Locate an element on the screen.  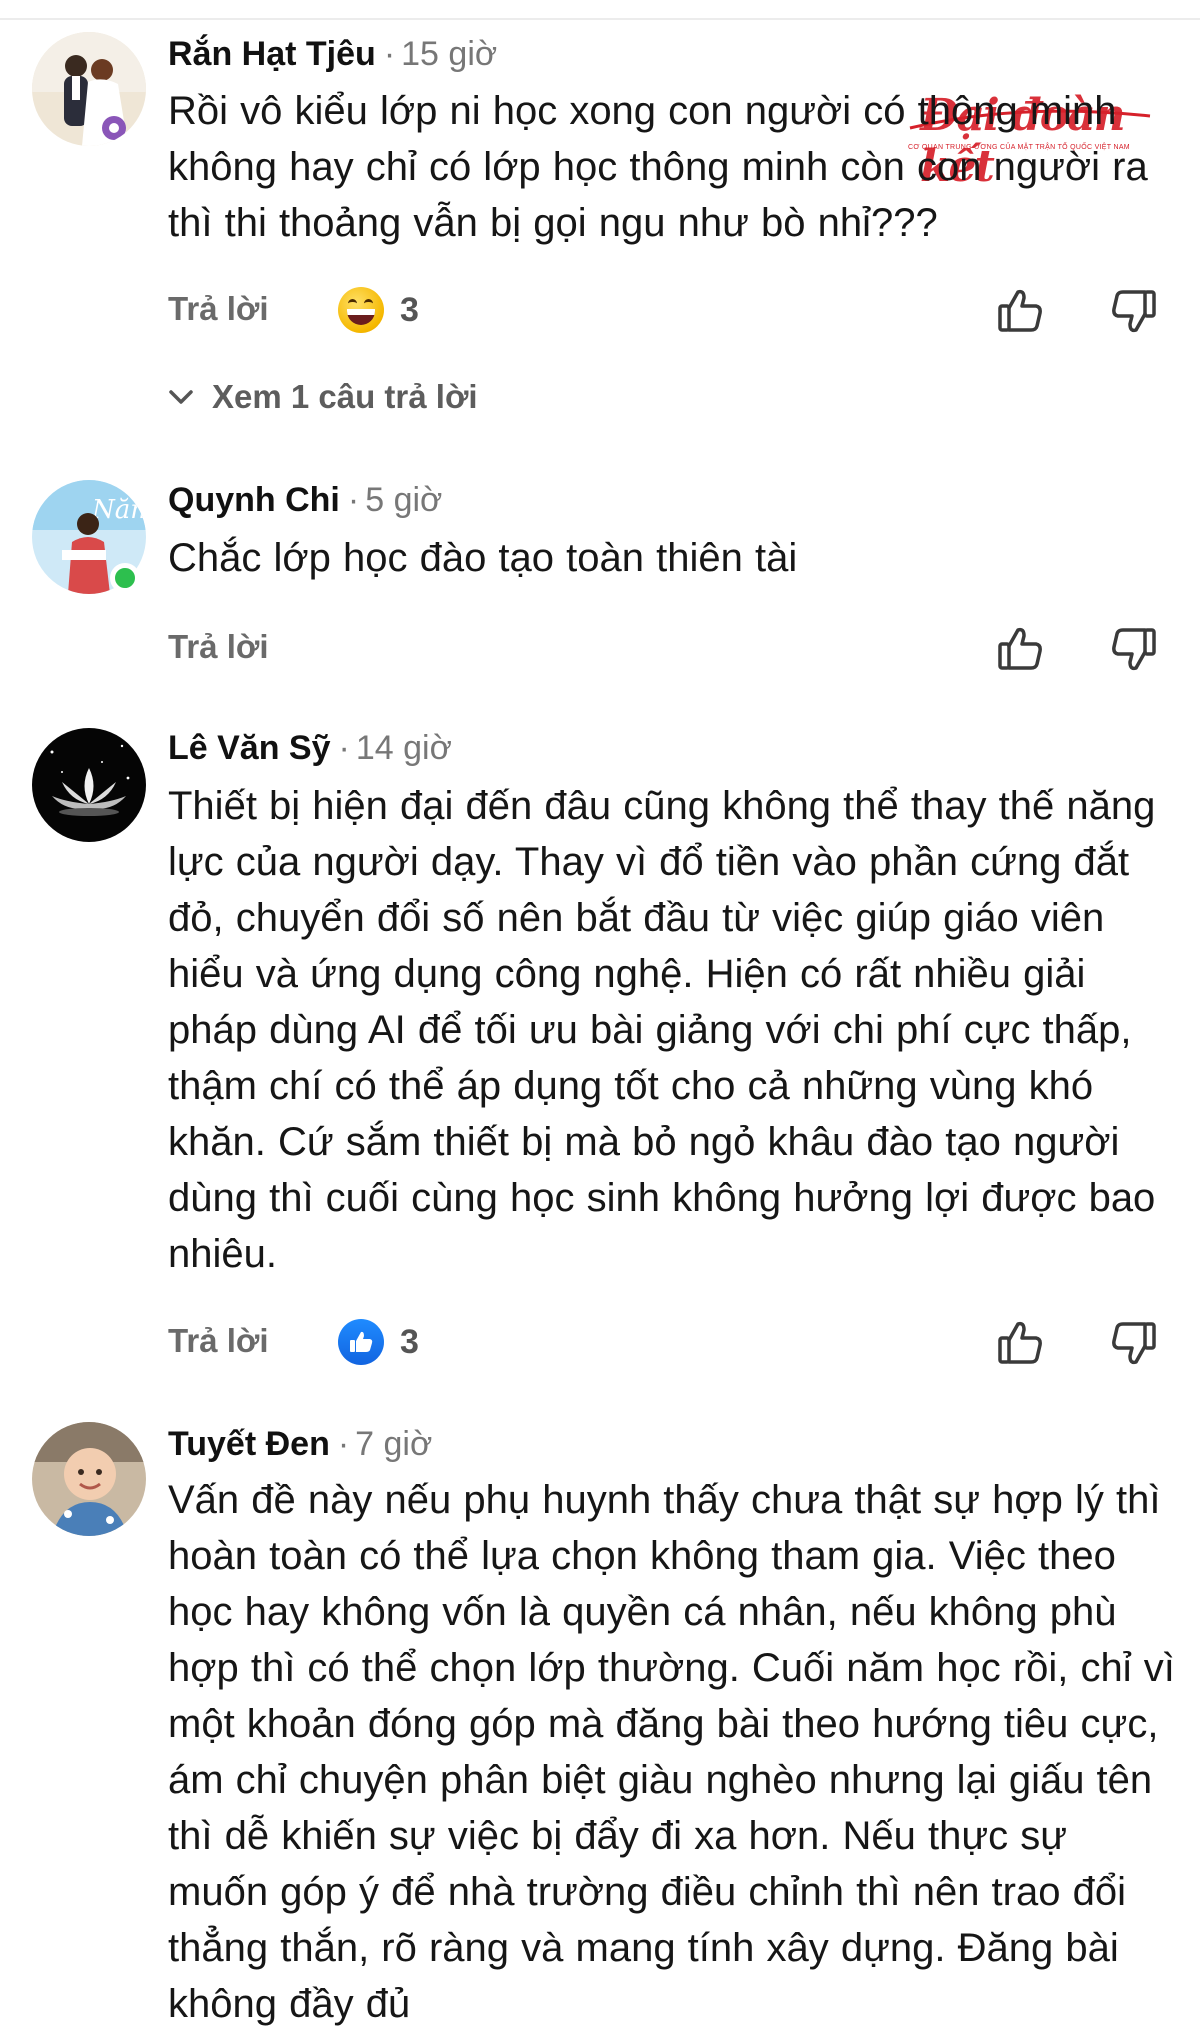
view-replies-button: Xem 1 câu trả lời is located at coordinates (323, 397).